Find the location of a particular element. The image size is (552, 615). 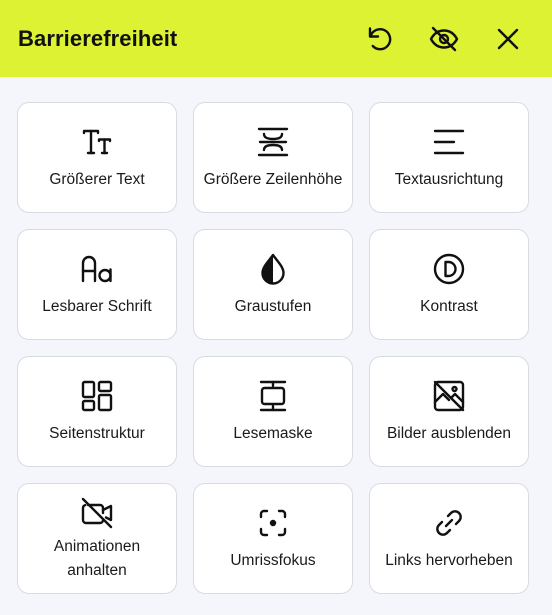

eye-off-icon is located at coordinates (444, 38).